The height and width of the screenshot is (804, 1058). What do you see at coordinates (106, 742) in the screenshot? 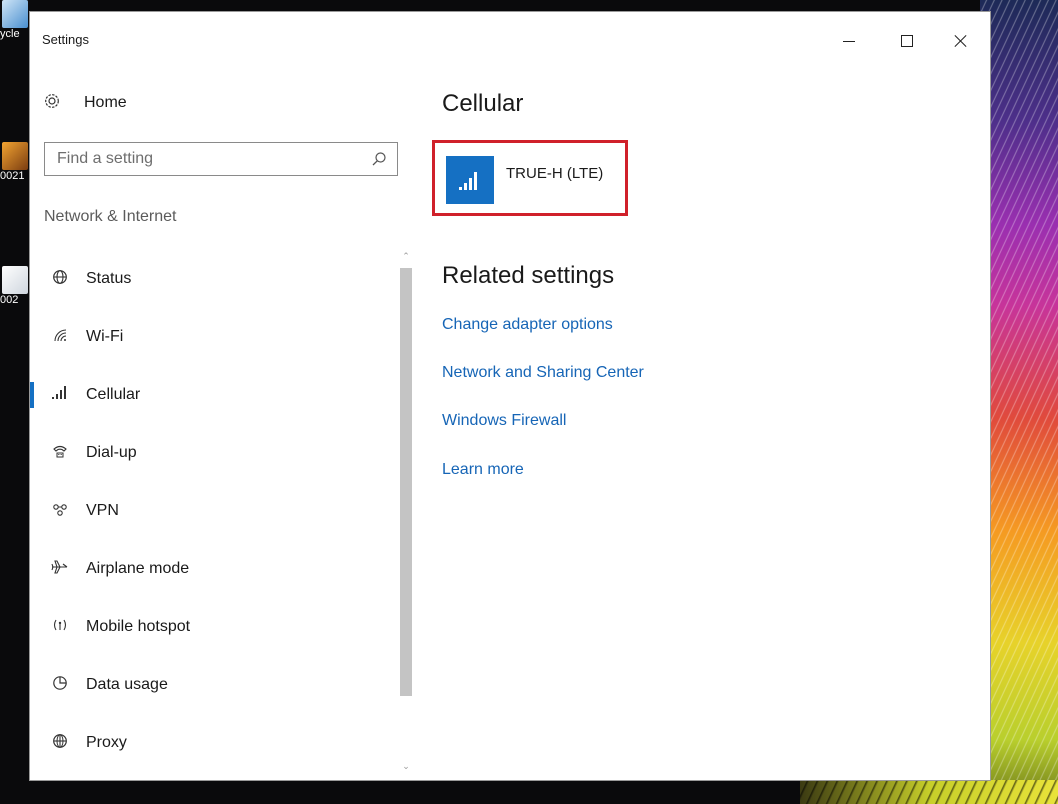
I see `nav-item-label: Proxy` at bounding box center [106, 742].